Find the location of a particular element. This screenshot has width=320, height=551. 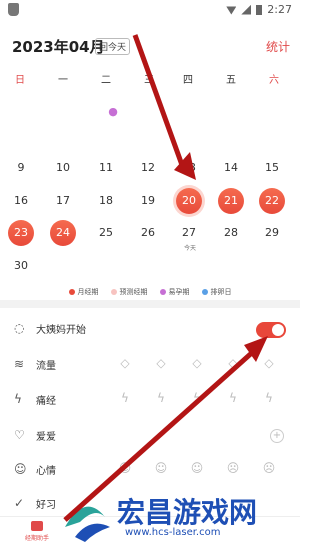

weekday-sun: 日 is located at coordinates (20, 80).